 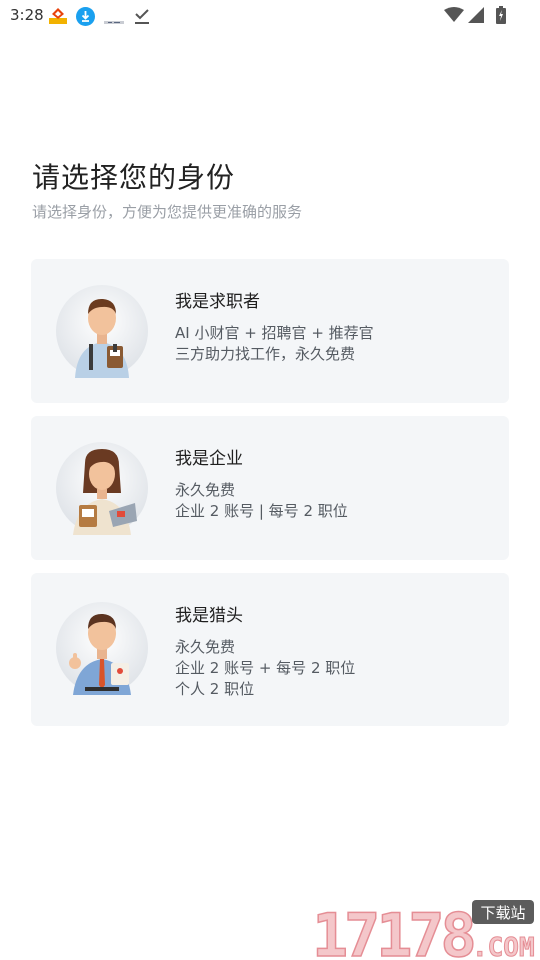 I want to click on watermark-tag: 下载站, so click(x=502, y=913).